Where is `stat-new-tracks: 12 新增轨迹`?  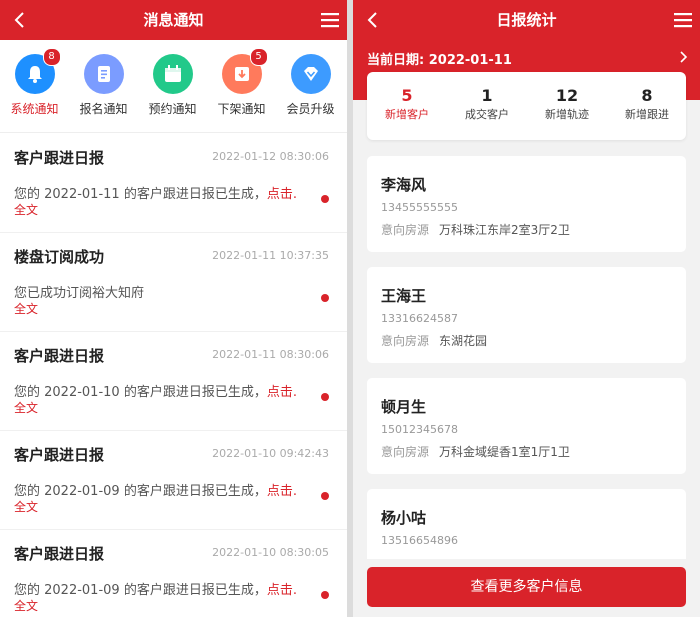
stat-new-tracks: 12 新增轨迹 is located at coordinates (567, 104).